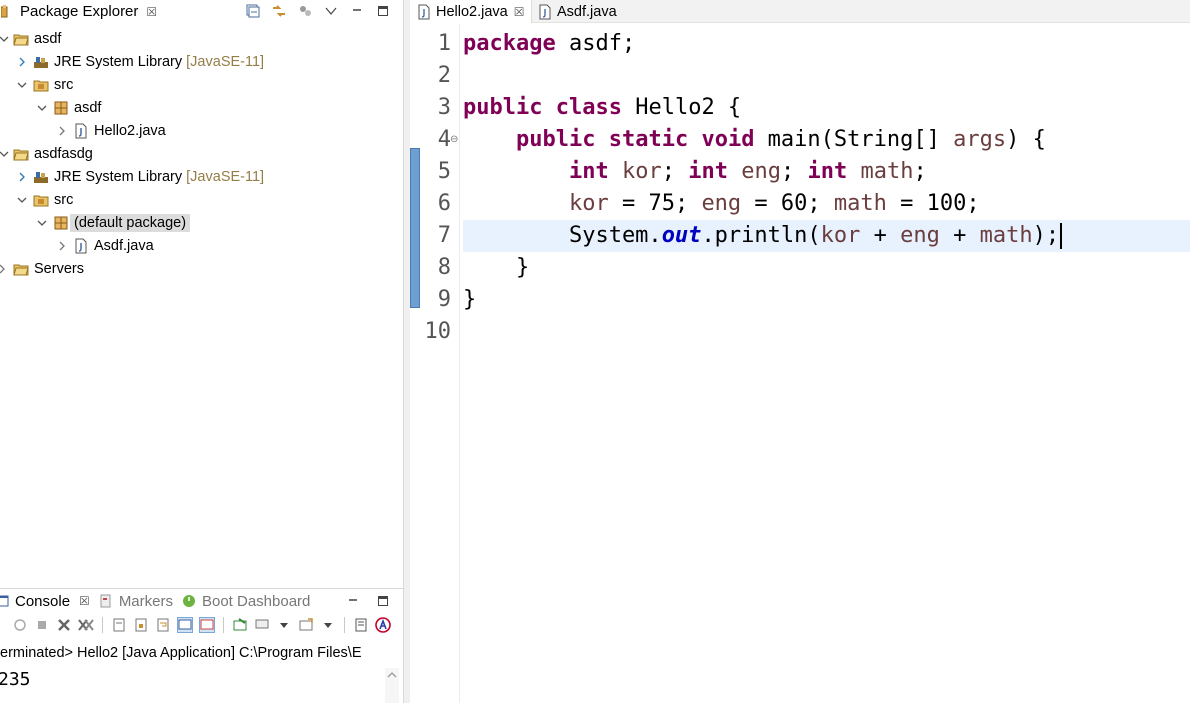 The image size is (1190, 703). Describe the element at coordinates (587, 11) in the screenshot. I see `tab-label: Asdf.java` at that location.